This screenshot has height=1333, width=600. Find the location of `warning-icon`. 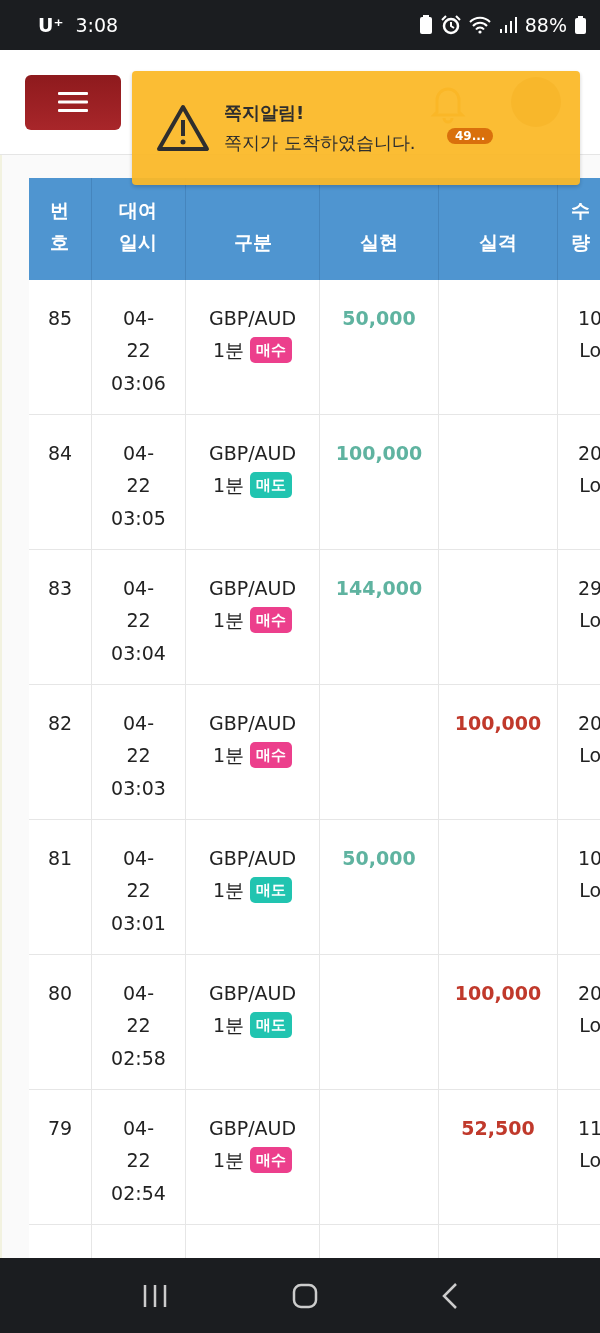

warning-icon is located at coordinates (183, 128).